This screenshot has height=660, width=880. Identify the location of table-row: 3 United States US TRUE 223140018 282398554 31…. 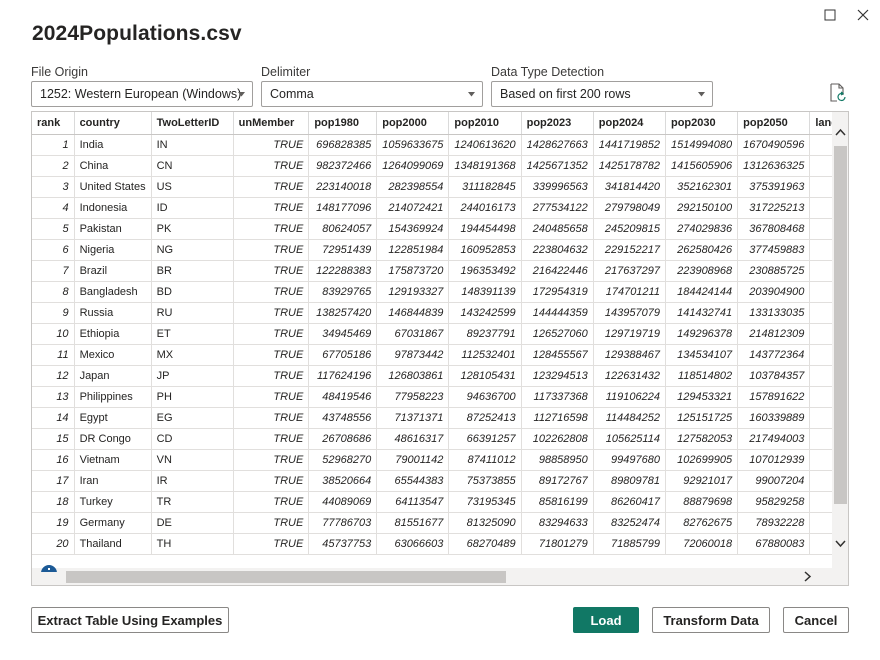
(440, 187).